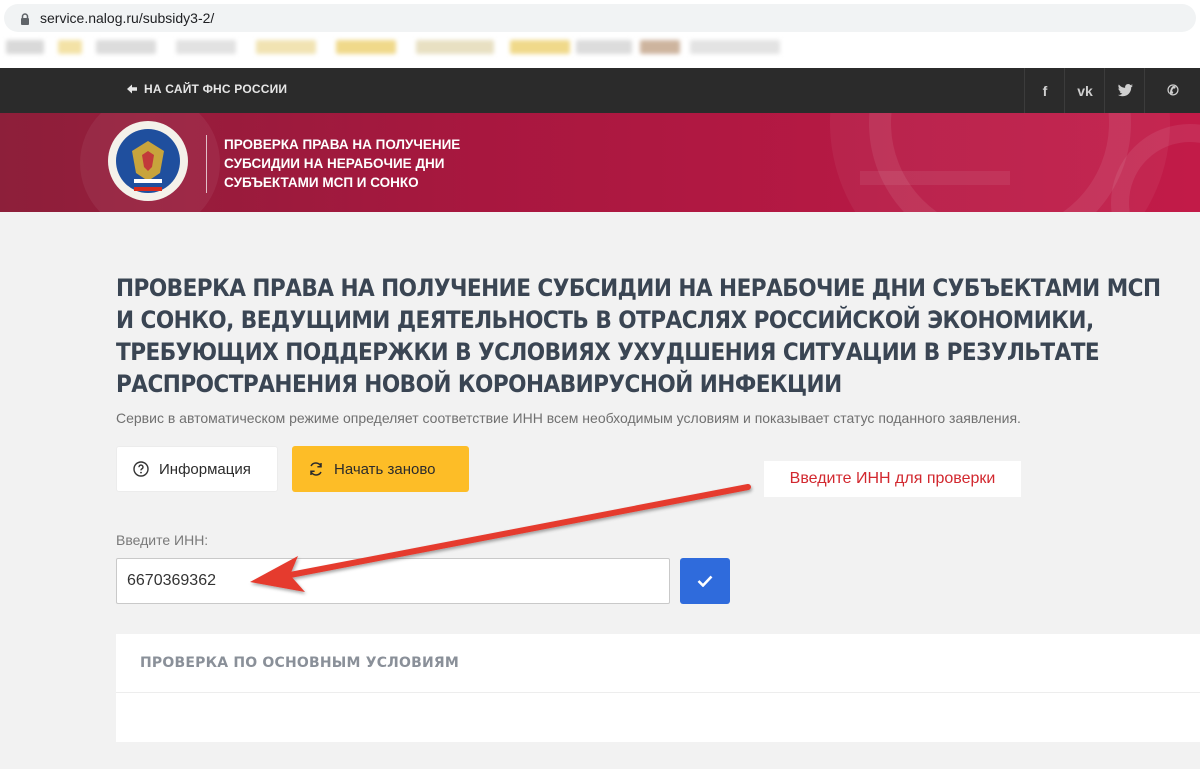 This screenshot has width=1200, height=769. I want to click on back-to-fns-link: НА САЙТ ФНС РОССИИ, so click(206, 89).